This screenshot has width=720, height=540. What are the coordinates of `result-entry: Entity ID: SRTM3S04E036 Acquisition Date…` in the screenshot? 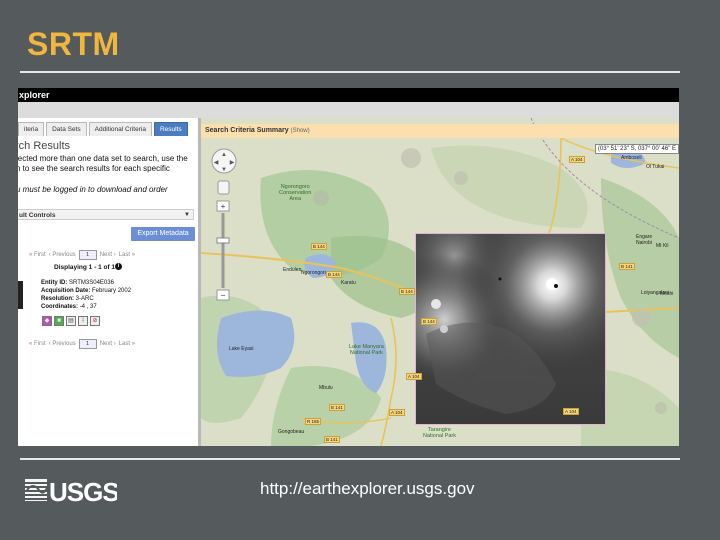 It's located at (86, 295).